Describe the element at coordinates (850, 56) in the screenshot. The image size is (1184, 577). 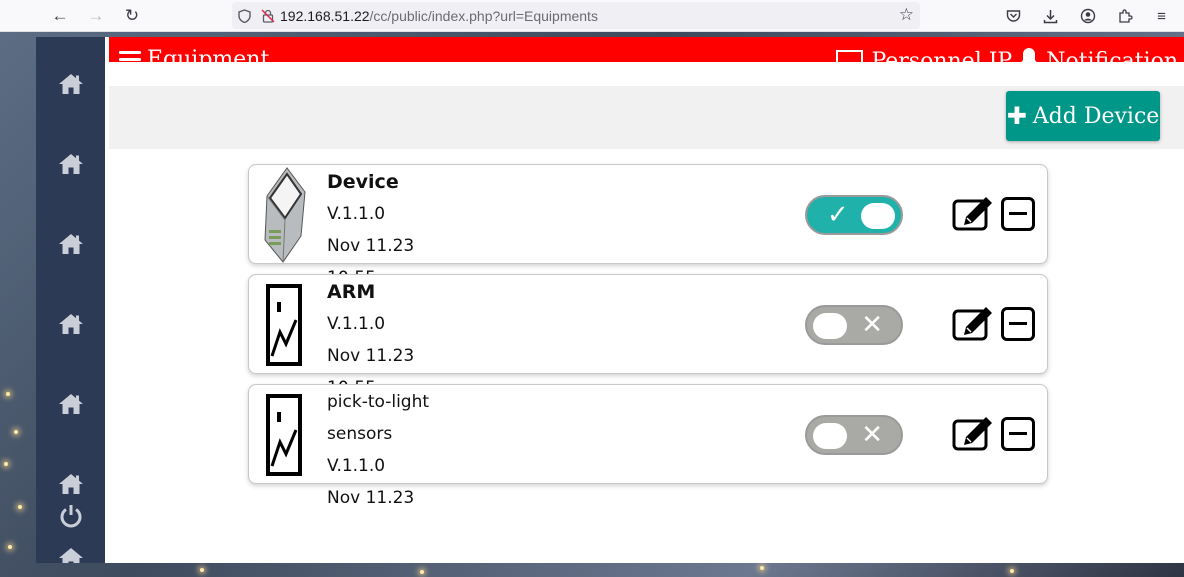
I see `personnel-icon` at that location.